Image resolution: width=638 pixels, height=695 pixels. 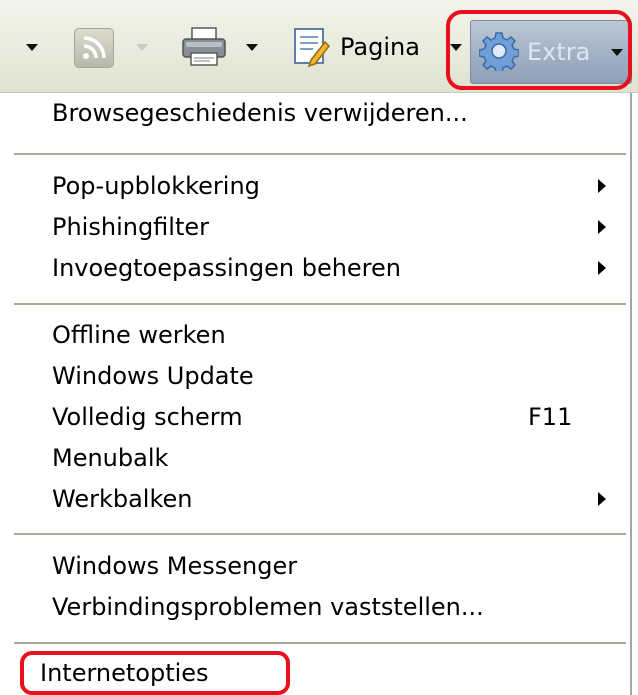 I want to click on page-menu-label: Pagina, so click(x=380, y=47).